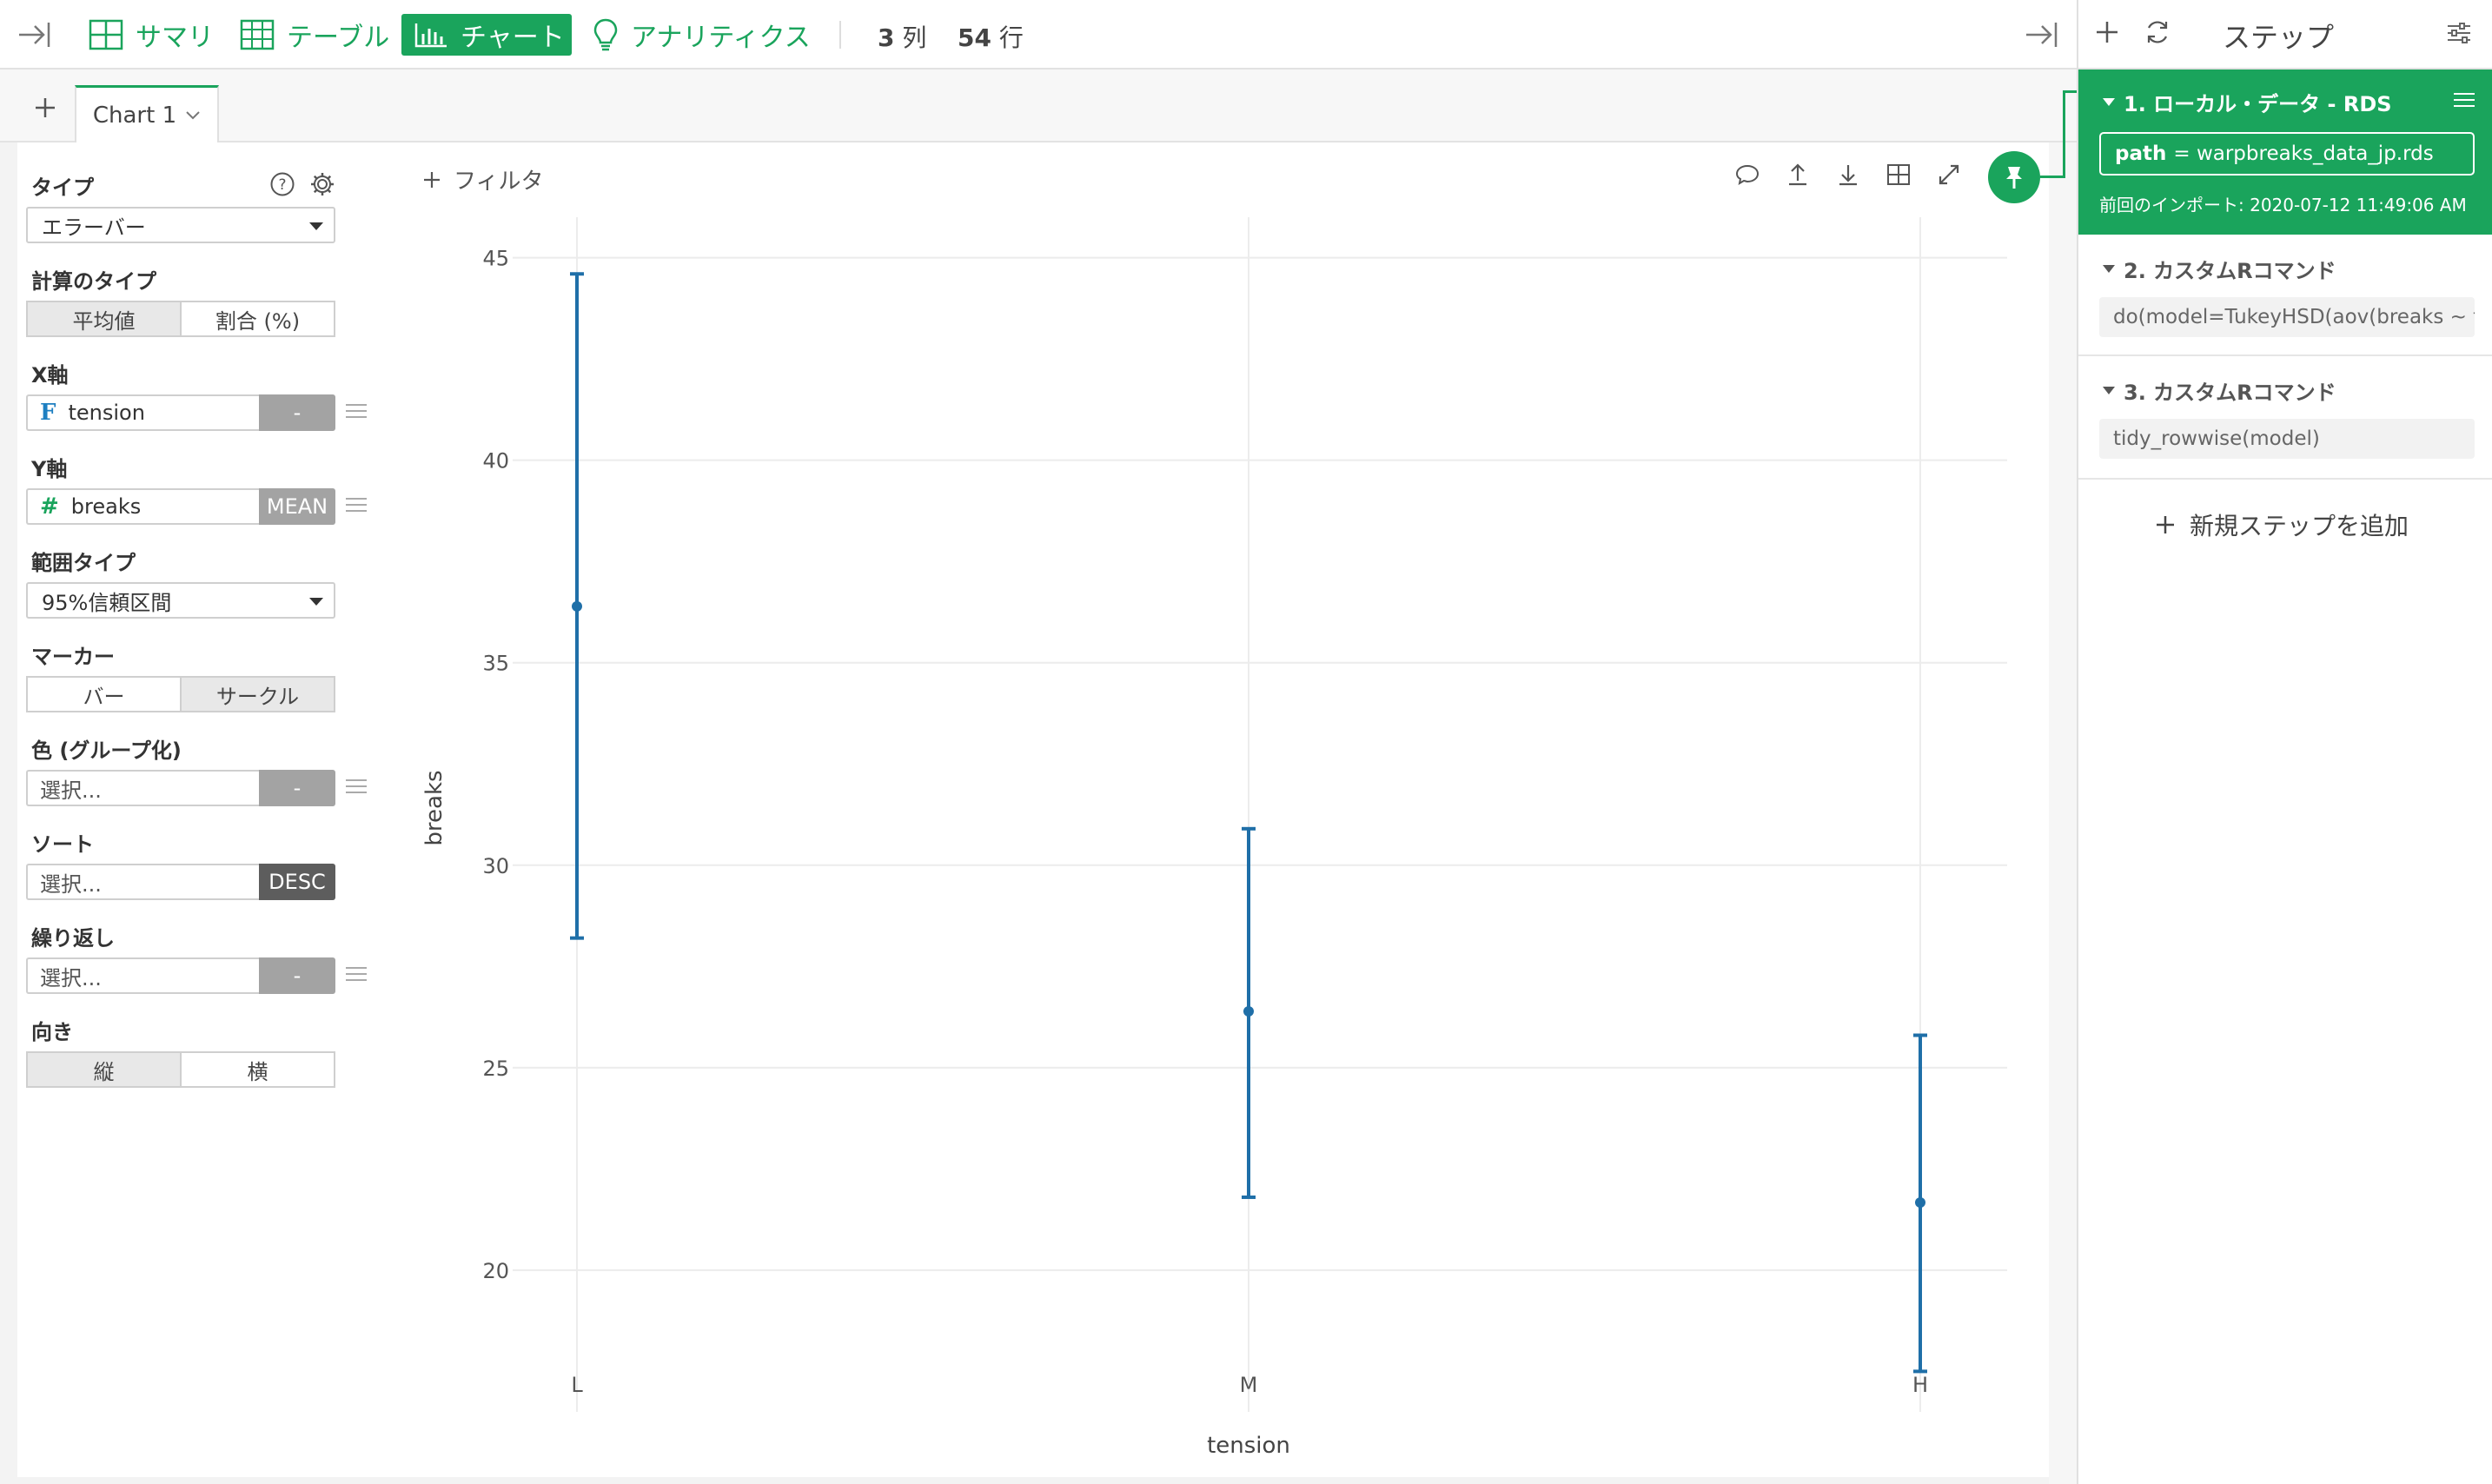 Image resolution: width=2492 pixels, height=1484 pixels. I want to click on collapse-left-icon, so click(34, 34).